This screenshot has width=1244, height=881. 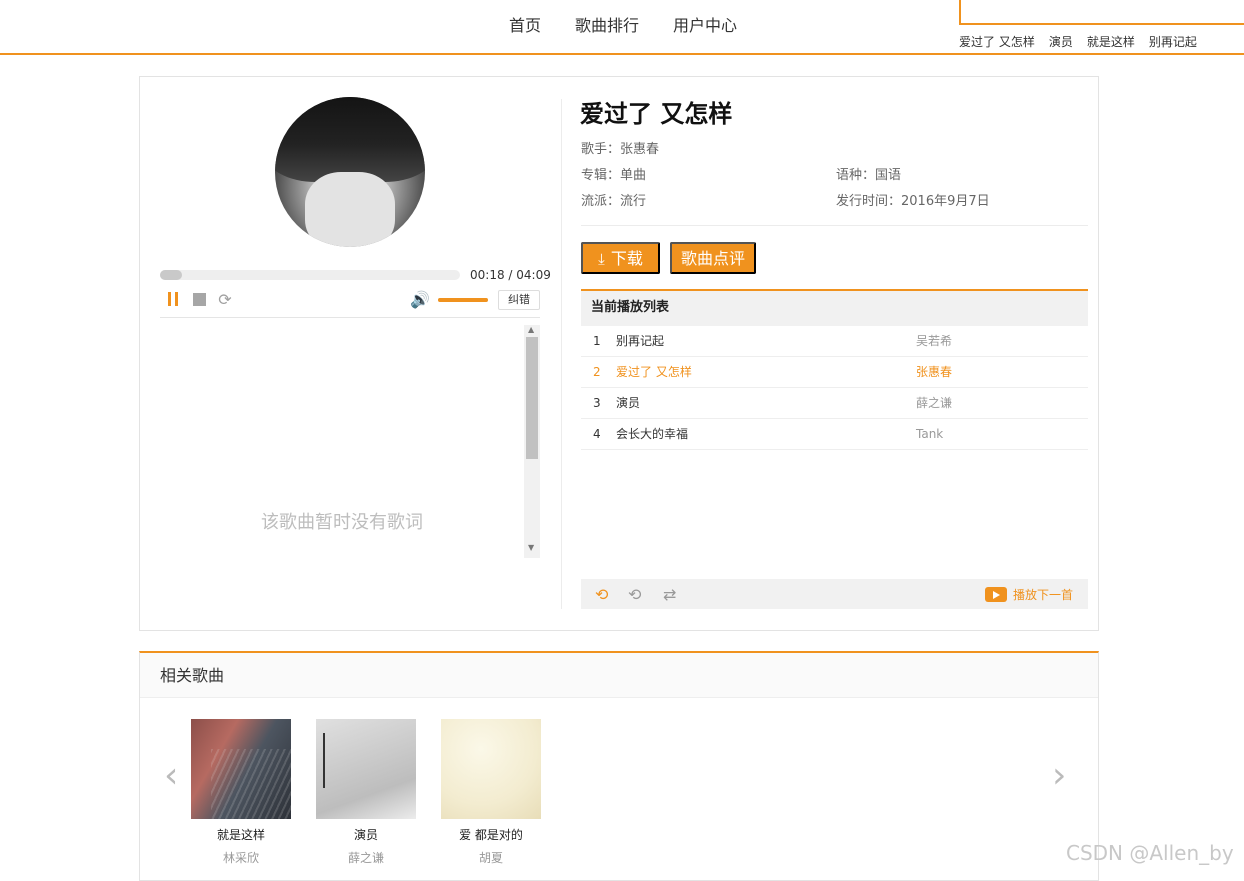 I want to click on playlist-row-number: 1, so click(x=597, y=341).